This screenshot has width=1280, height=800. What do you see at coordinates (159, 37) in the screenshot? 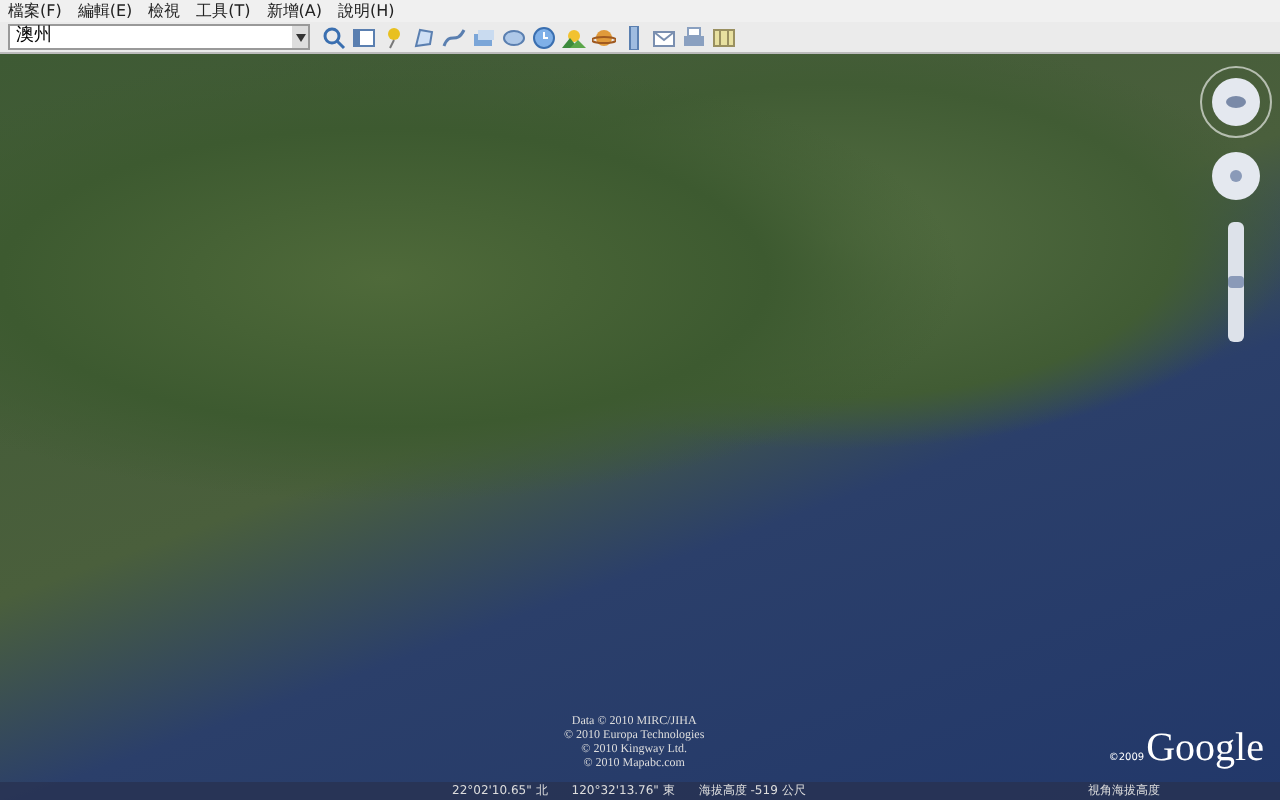
I see `search-field: 澳州` at bounding box center [159, 37].